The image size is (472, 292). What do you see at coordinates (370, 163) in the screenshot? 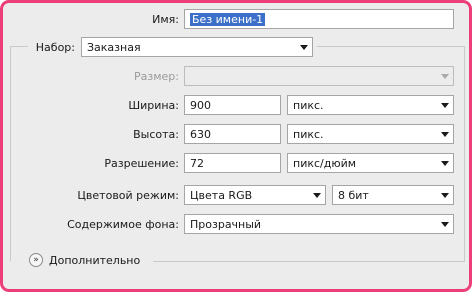
I see `resolution-unit-select: пикс/дюйм` at bounding box center [370, 163].